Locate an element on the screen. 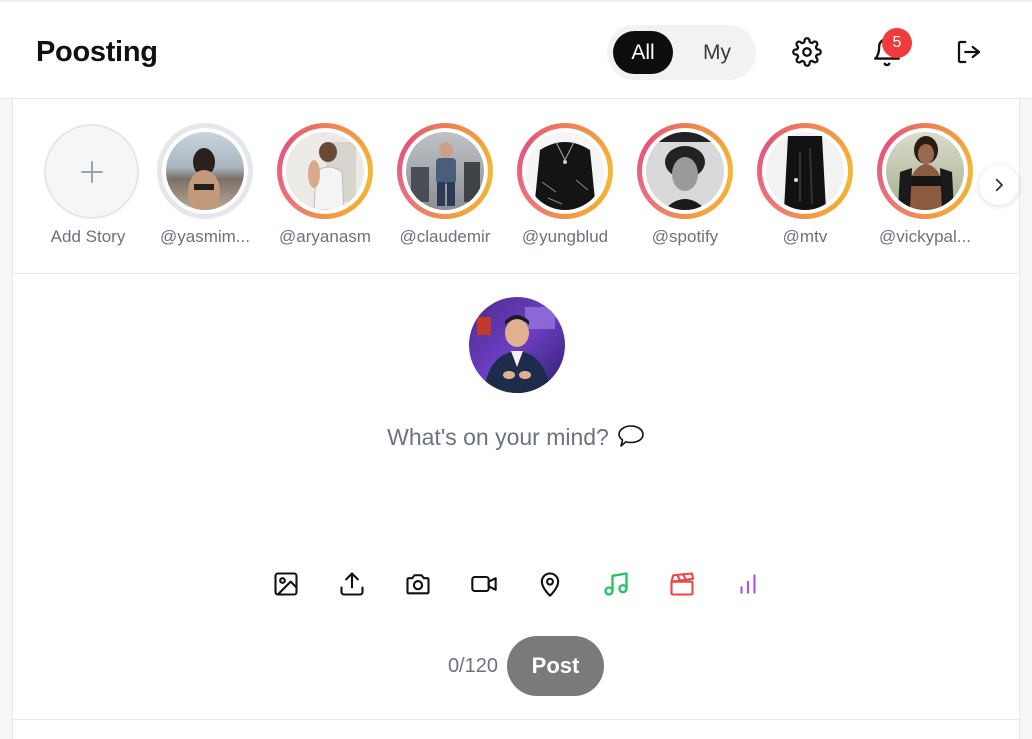 This screenshot has width=1032, height=739. clip-button is located at coordinates (682, 584).